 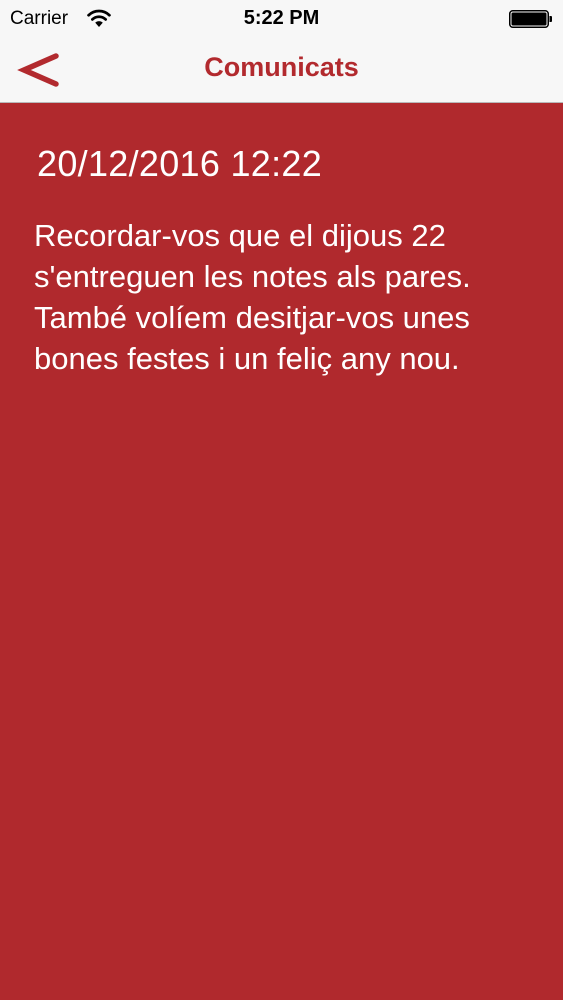 I want to click on navigation-bar: Comunicats, so click(x=281, y=71).